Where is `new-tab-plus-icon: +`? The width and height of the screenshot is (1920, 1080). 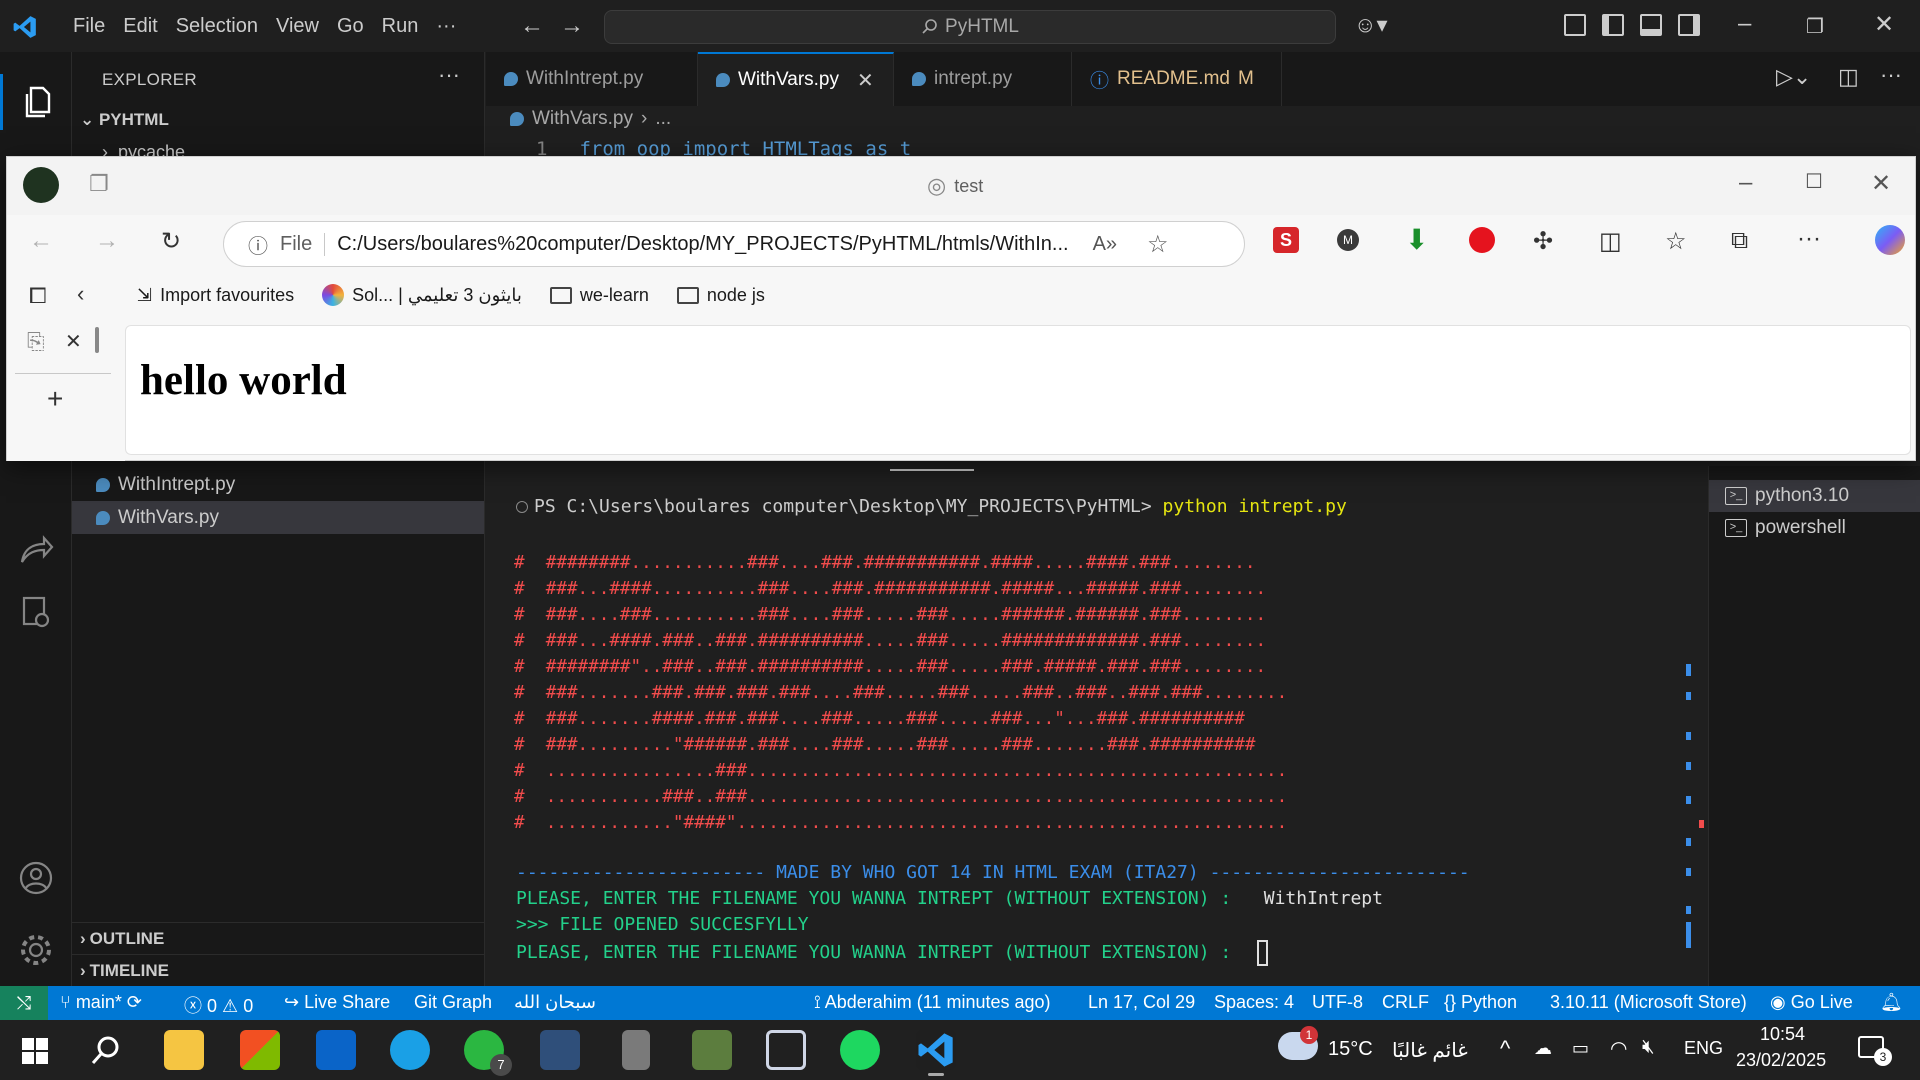
new-tab-plus-icon: + is located at coordinates (55, 399).